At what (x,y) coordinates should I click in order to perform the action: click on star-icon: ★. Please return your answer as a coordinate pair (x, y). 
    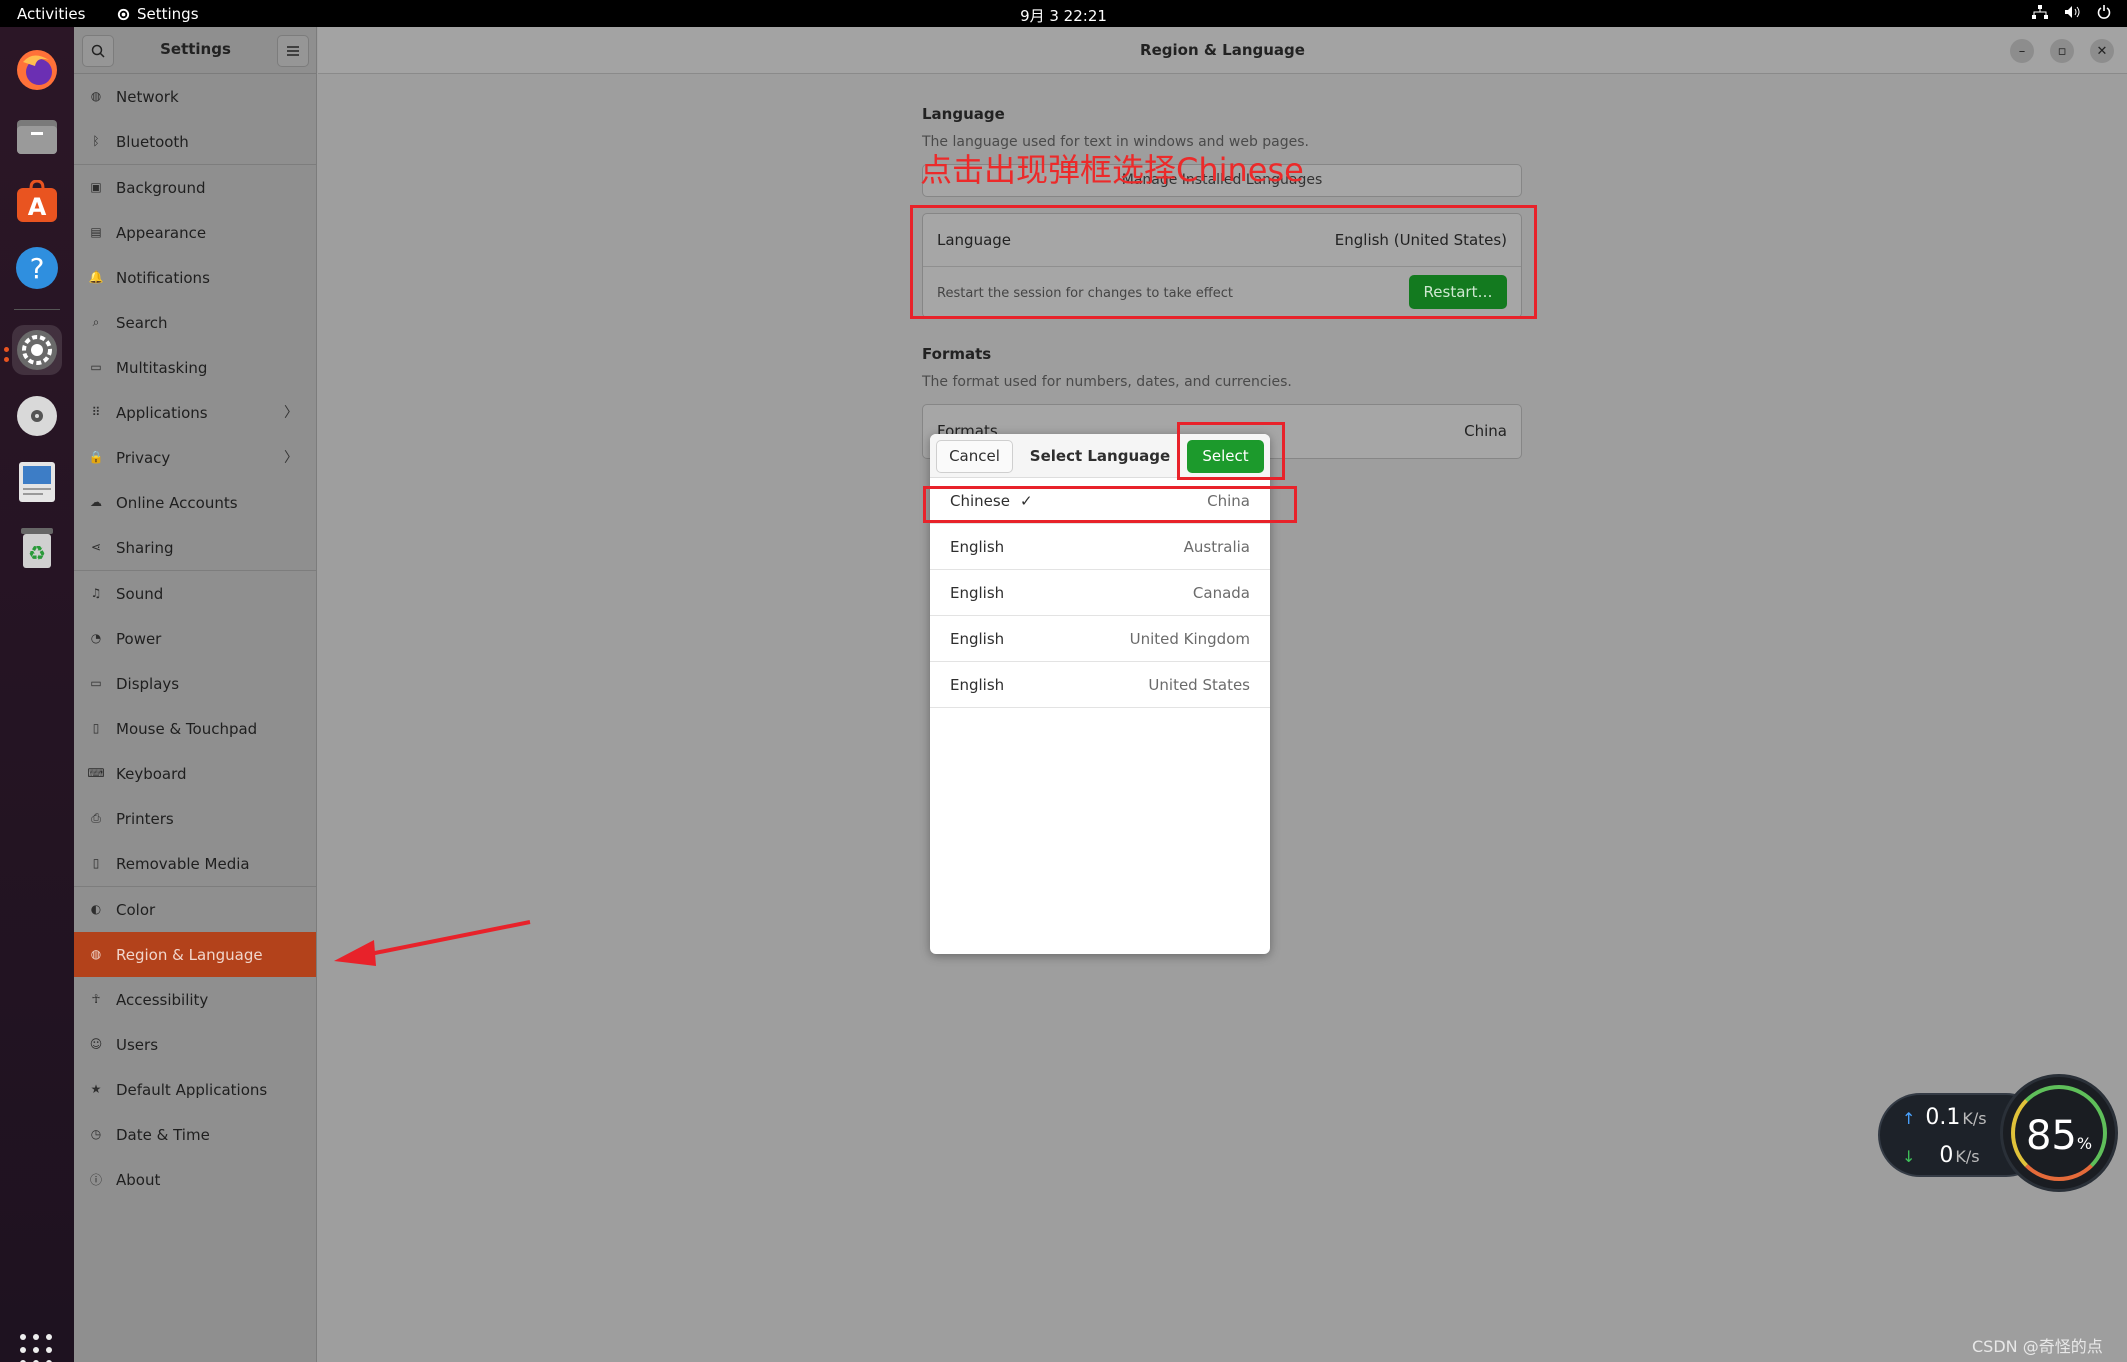
    Looking at the image, I should click on (96, 1089).